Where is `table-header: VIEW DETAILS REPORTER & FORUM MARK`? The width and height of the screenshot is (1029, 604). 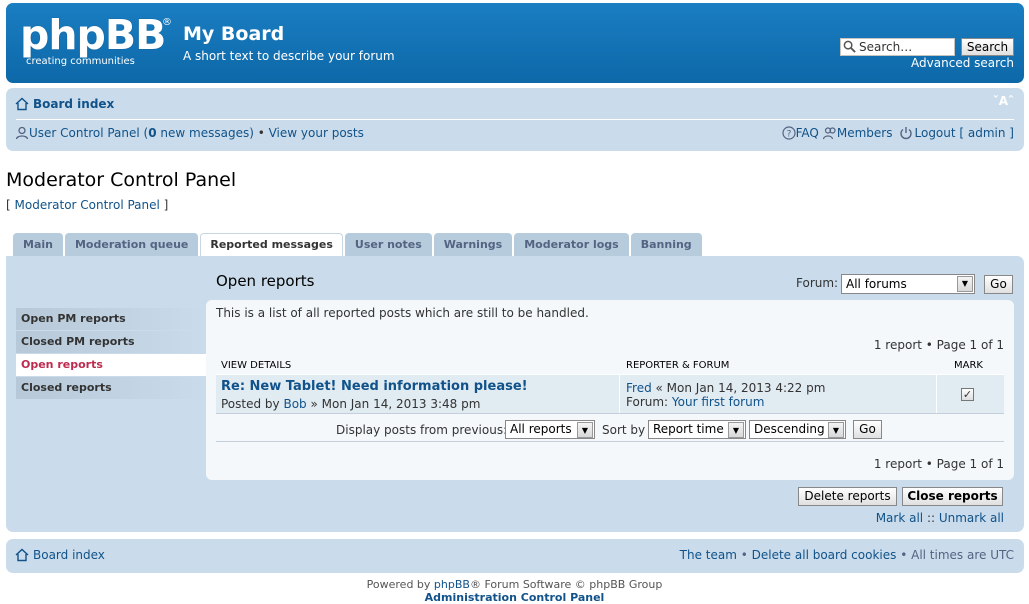
table-header: VIEW DETAILS REPORTER & FORUM MARK is located at coordinates (610, 366).